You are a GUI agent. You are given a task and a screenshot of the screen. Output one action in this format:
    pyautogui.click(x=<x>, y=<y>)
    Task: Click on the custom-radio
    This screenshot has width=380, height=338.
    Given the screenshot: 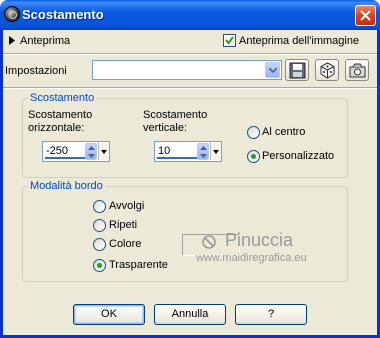 What is the action you would take?
    pyautogui.click(x=253, y=156)
    